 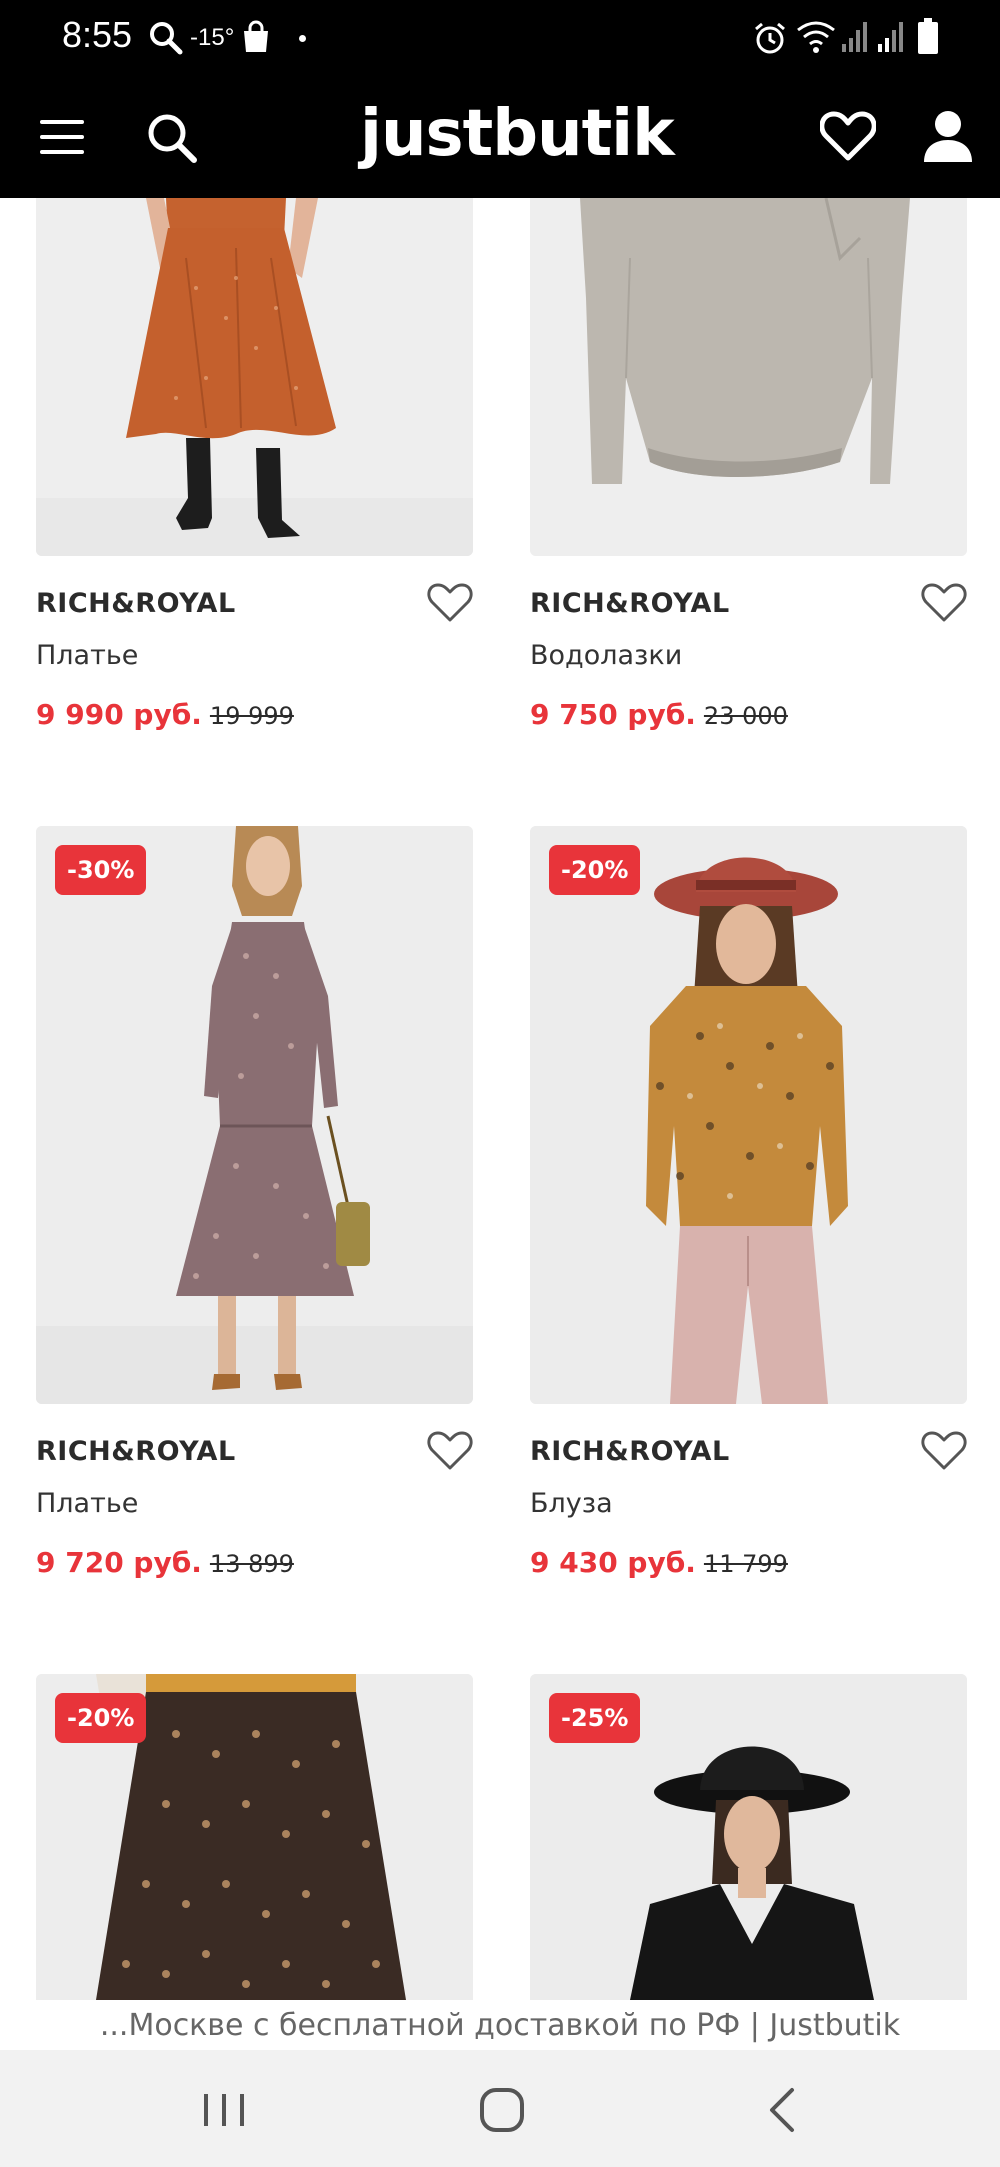 What do you see at coordinates (101, 870) in the screenshot?
I see `discount-badge: -30%` at bounding box center [101, 870].